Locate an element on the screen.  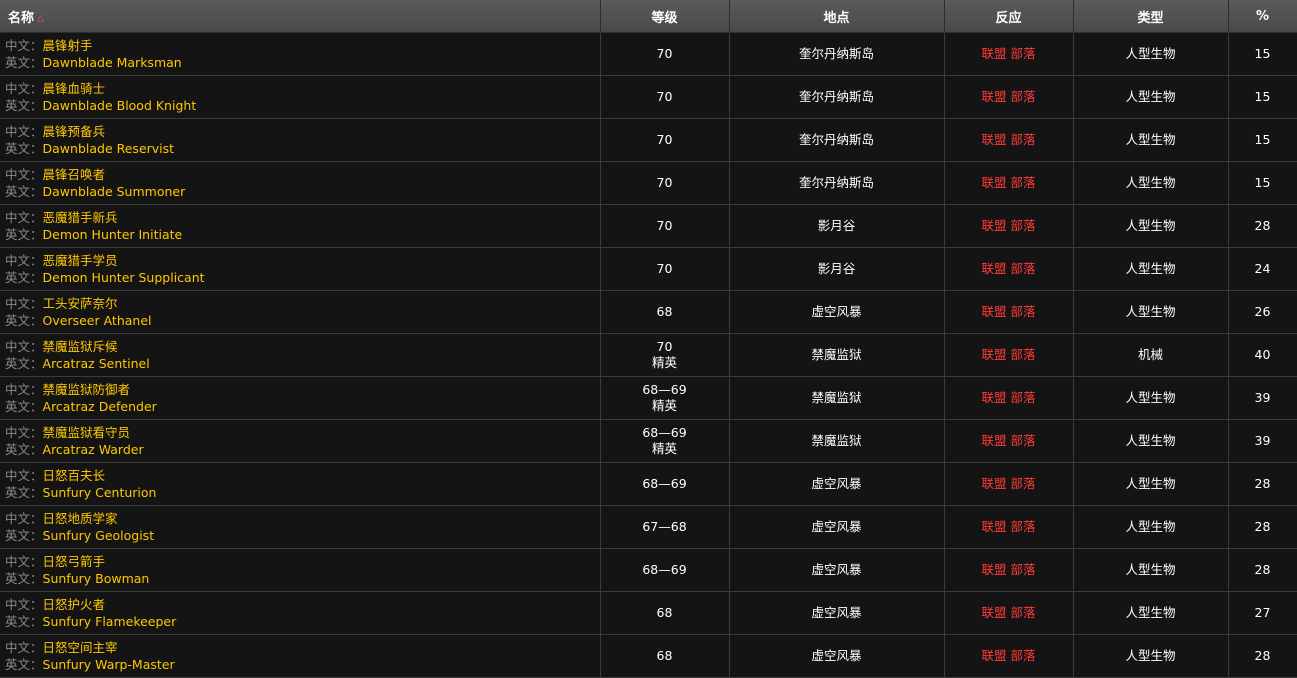
npc-name-en-link: Arcatraz Sentinel is located at coordinates (96, 363).